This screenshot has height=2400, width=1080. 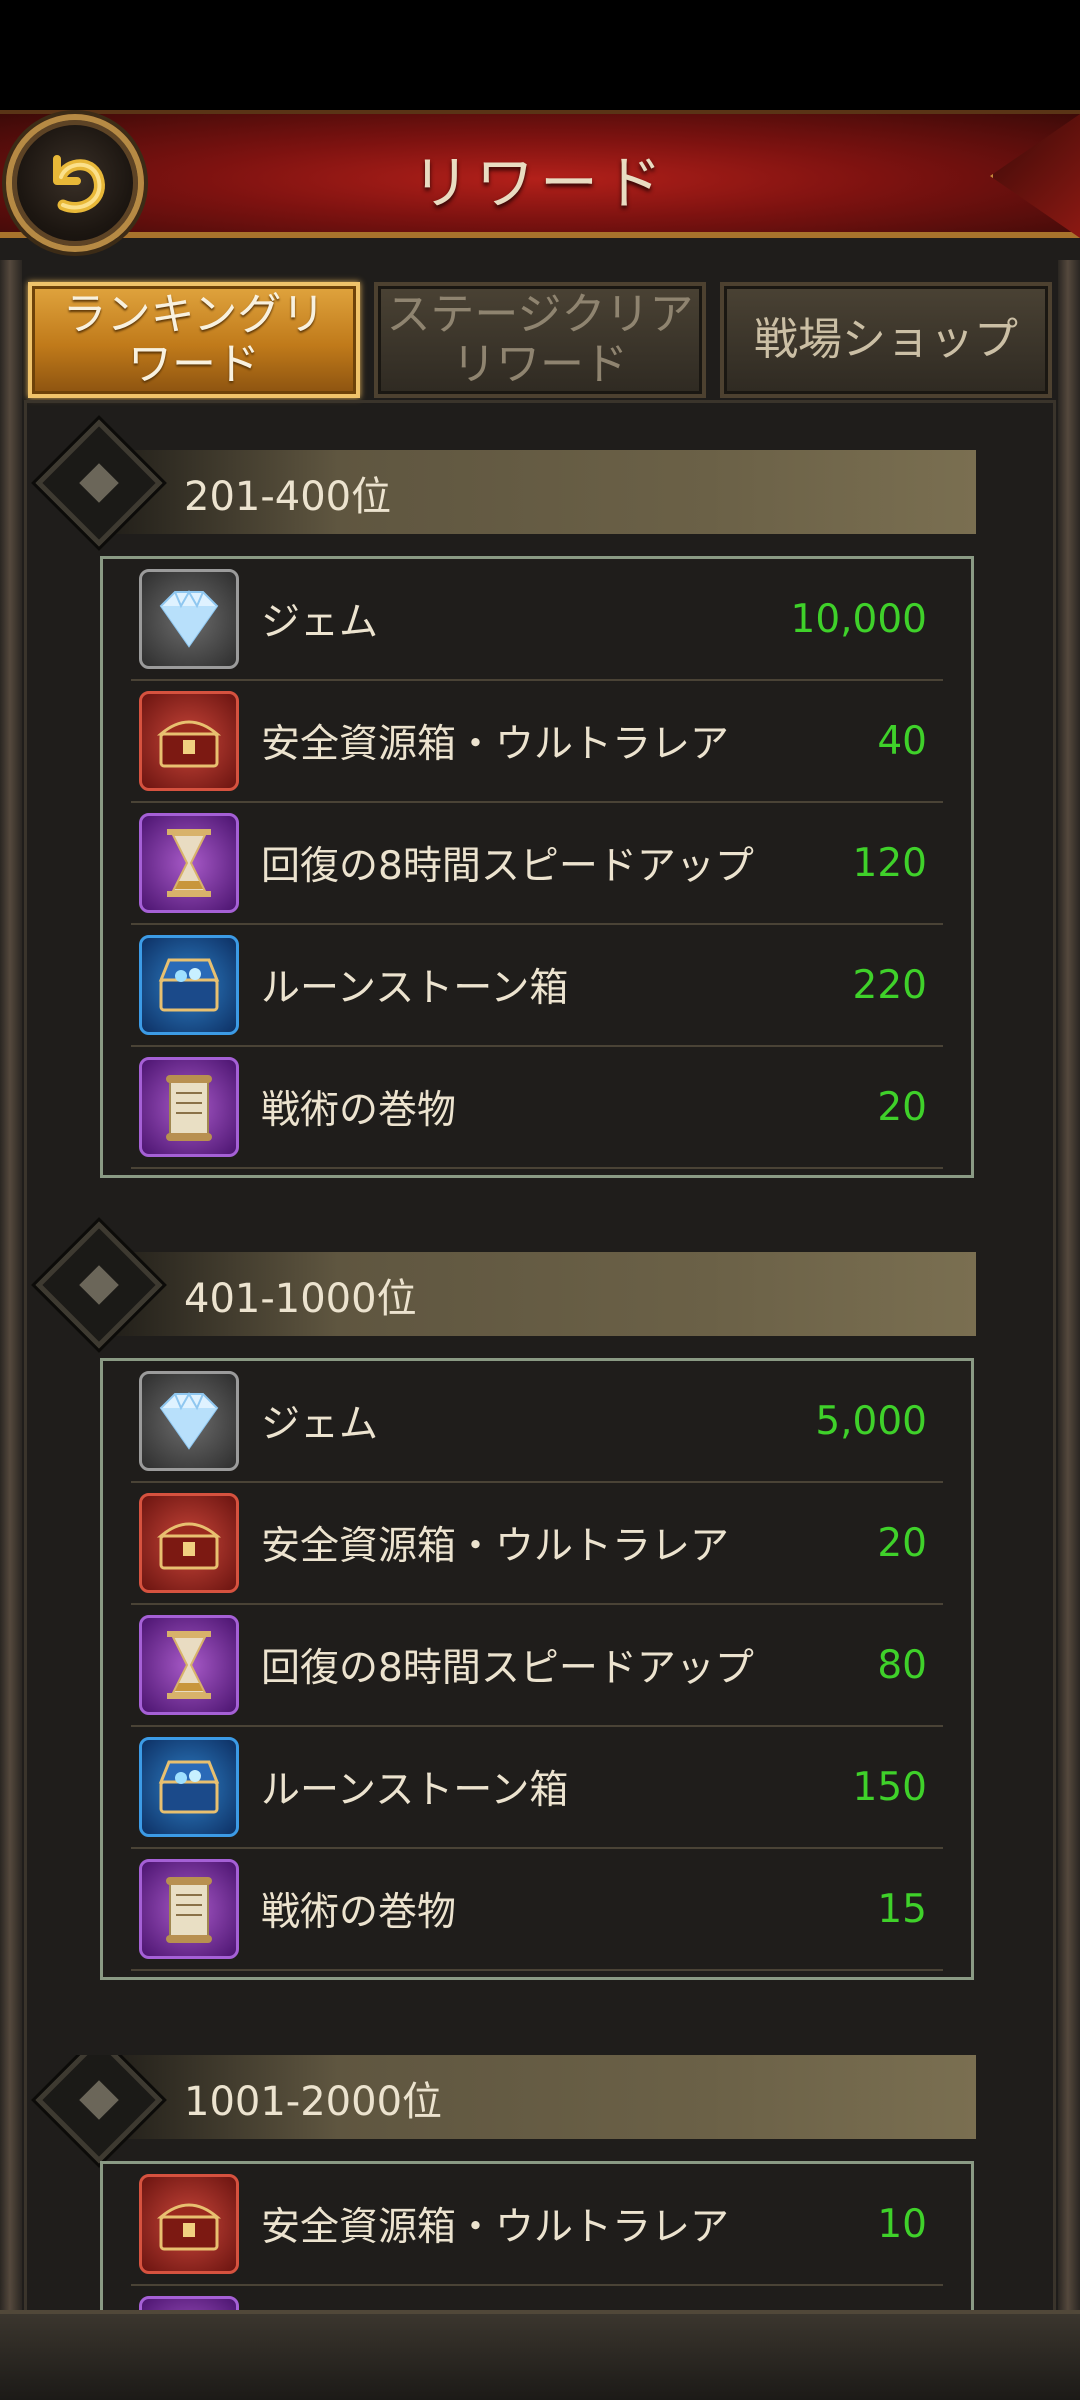 I want to click on reward-row: 安全資源箱・ウルトラレア 10, so click(x=537, y=2225).